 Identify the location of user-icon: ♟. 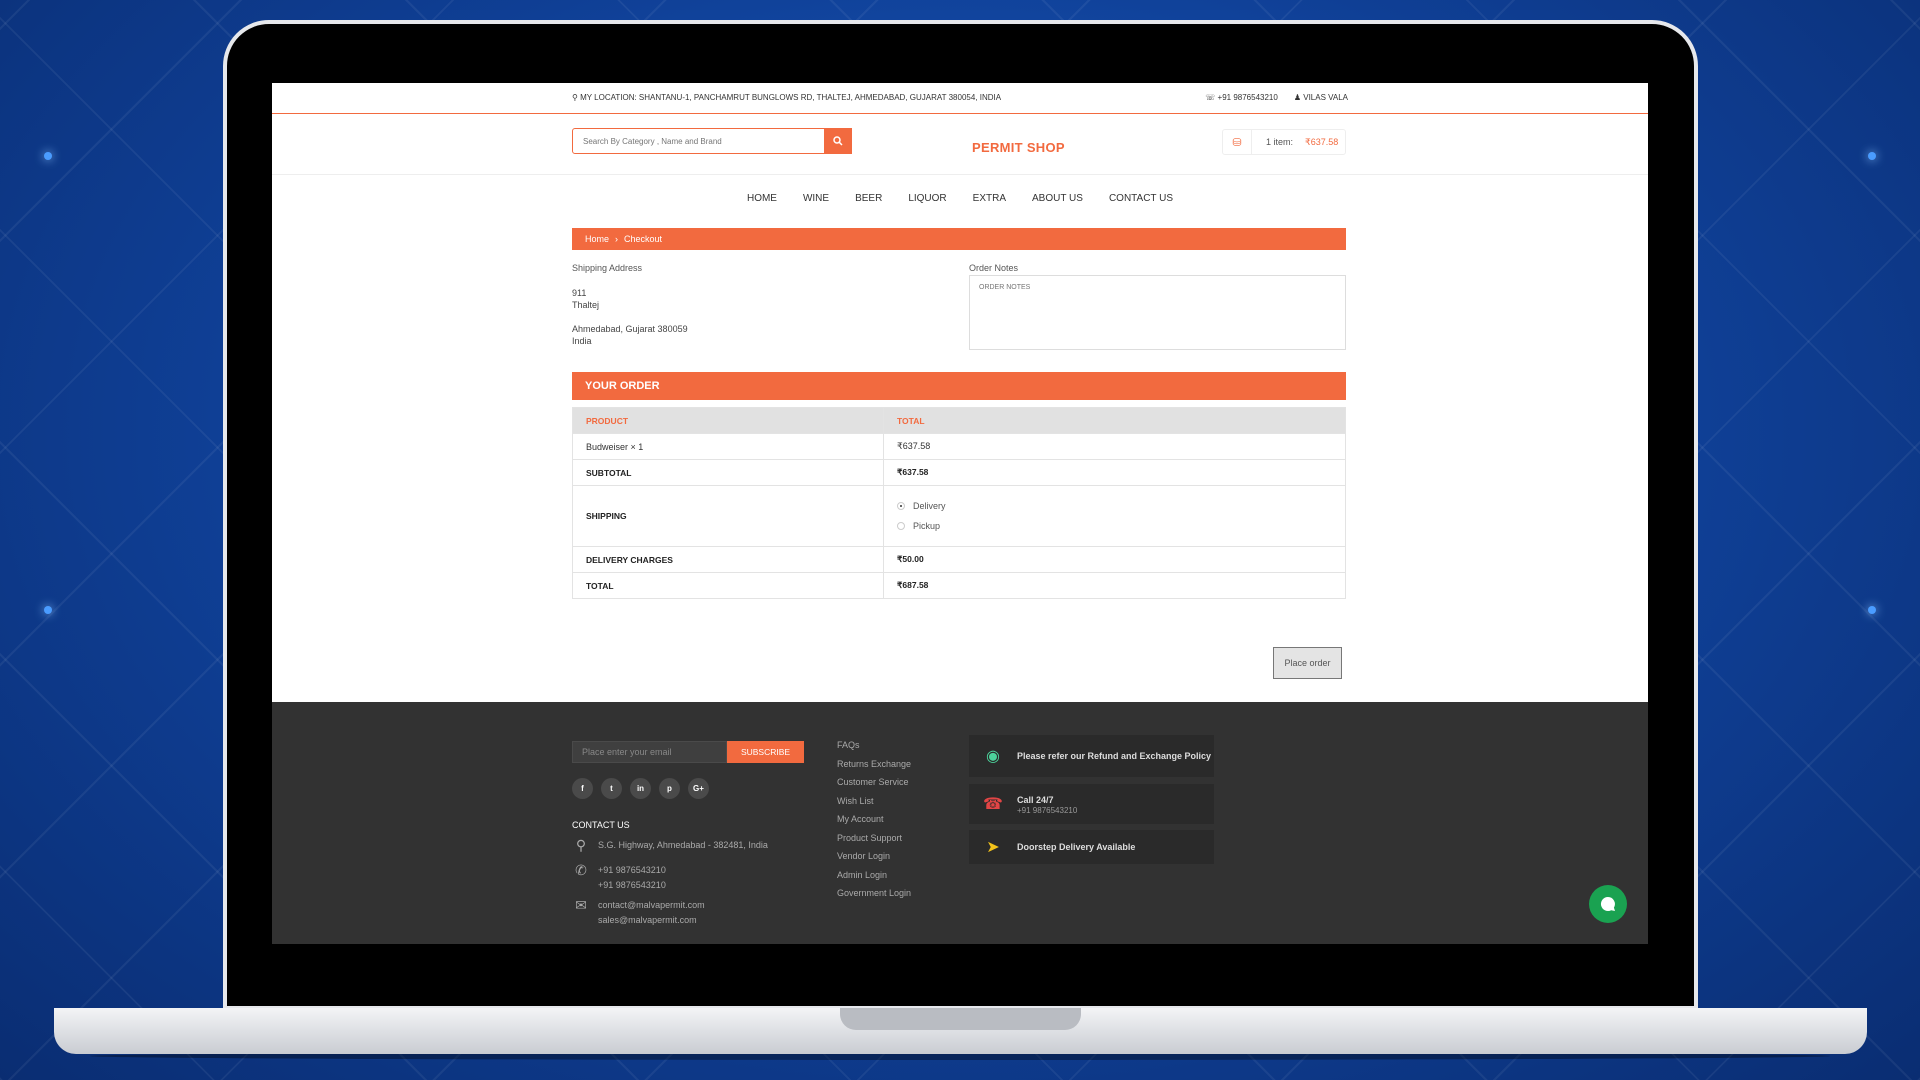
(1297, 97).